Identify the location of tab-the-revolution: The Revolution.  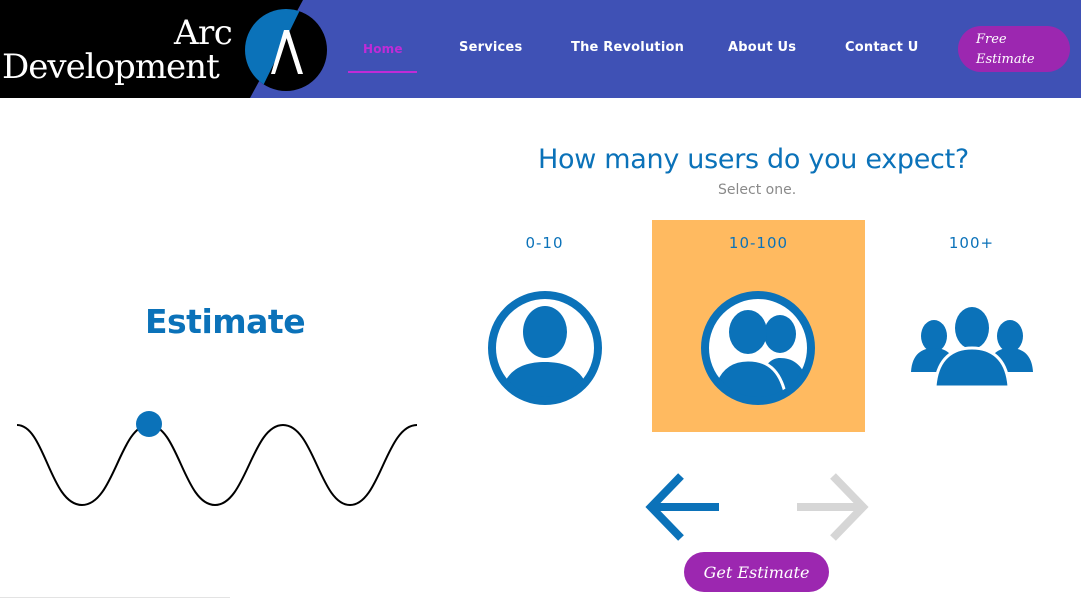
(627, 47).